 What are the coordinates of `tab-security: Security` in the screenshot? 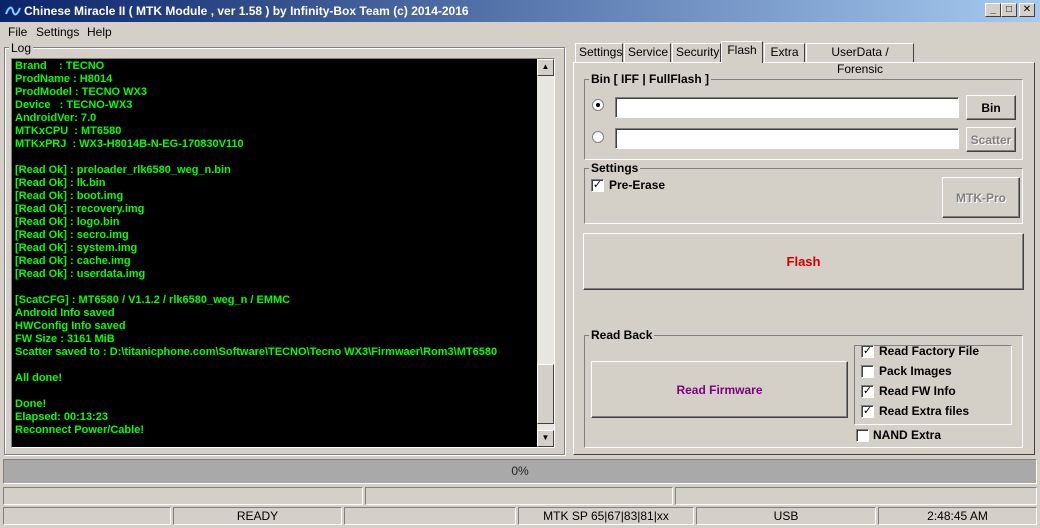 It's located at (696, 52).